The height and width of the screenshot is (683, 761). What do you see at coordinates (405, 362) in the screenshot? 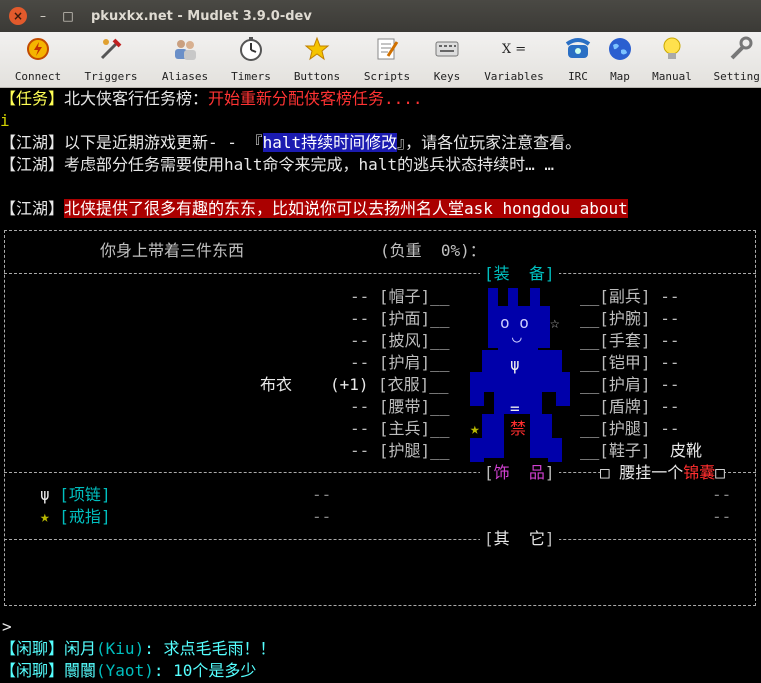
I see `slot-shoulder-left: 护肩` at bounding box center [405, 362].